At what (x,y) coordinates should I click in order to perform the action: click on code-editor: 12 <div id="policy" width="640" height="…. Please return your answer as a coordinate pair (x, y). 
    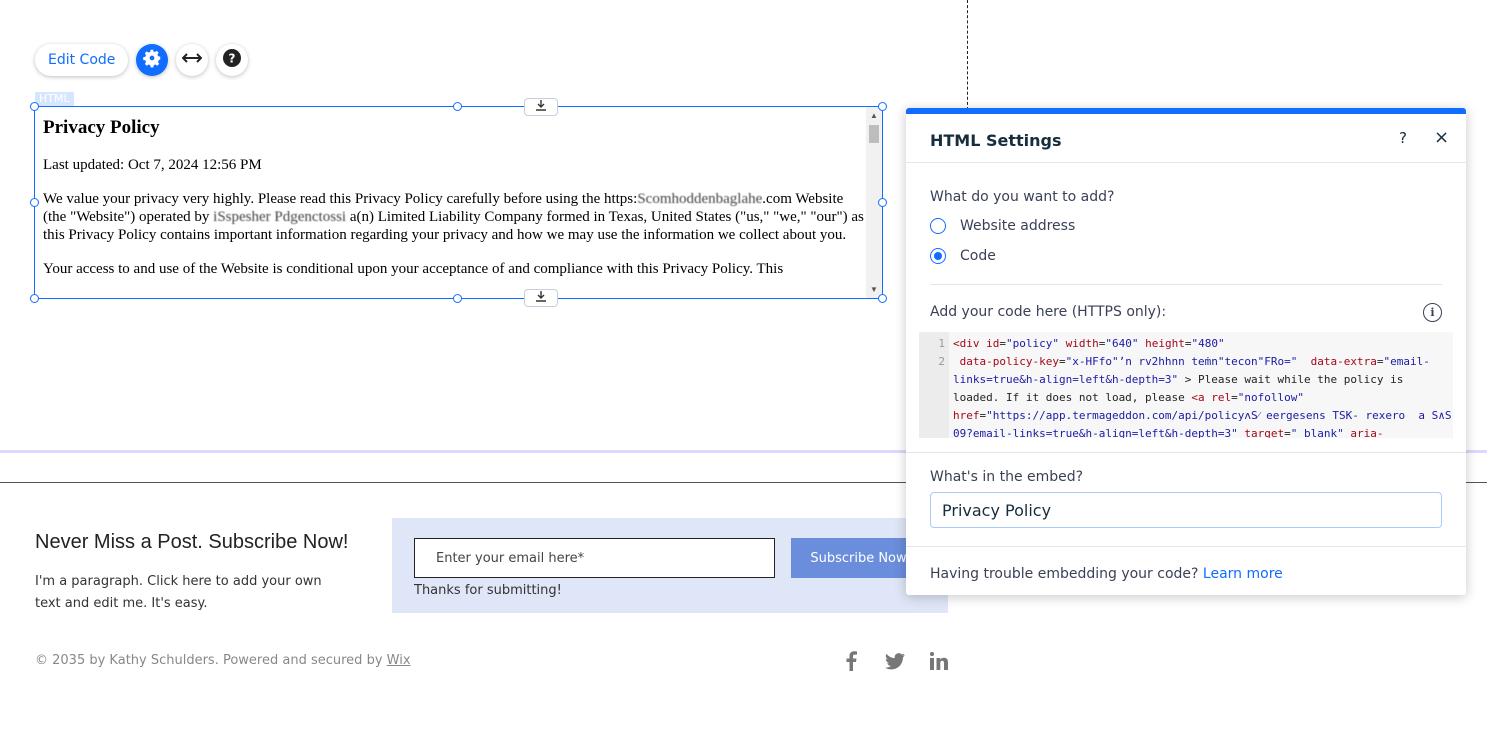
    Looking at the image, I should click on (1186, 385).